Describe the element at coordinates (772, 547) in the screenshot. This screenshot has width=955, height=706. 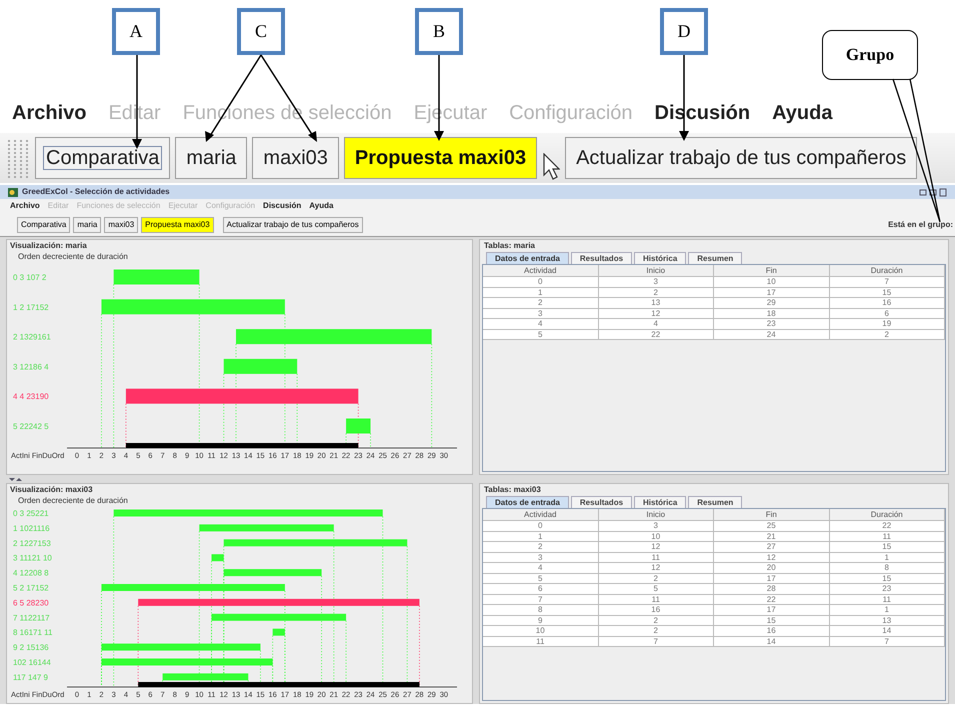
I see `table-cell: 27` at that location.